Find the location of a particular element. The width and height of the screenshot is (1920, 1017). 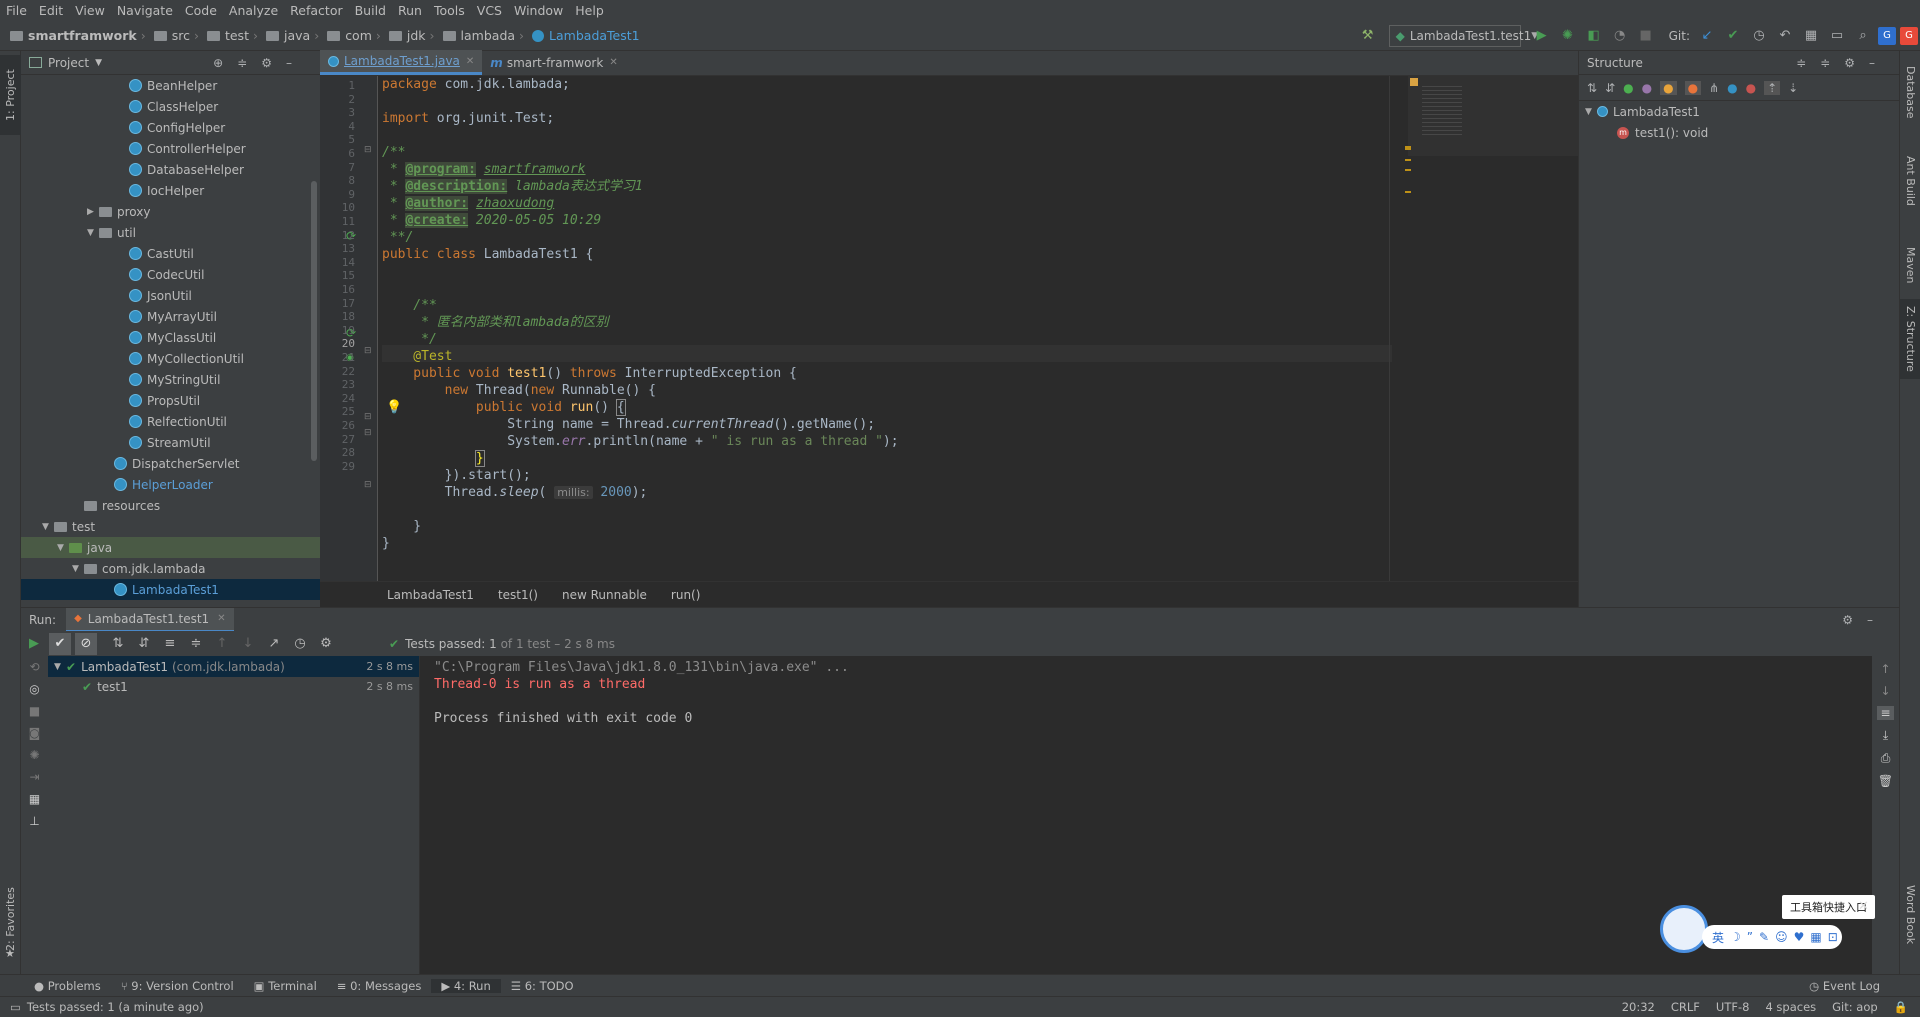

profile-icon: ◔ is located at coordinates (1620, 36).